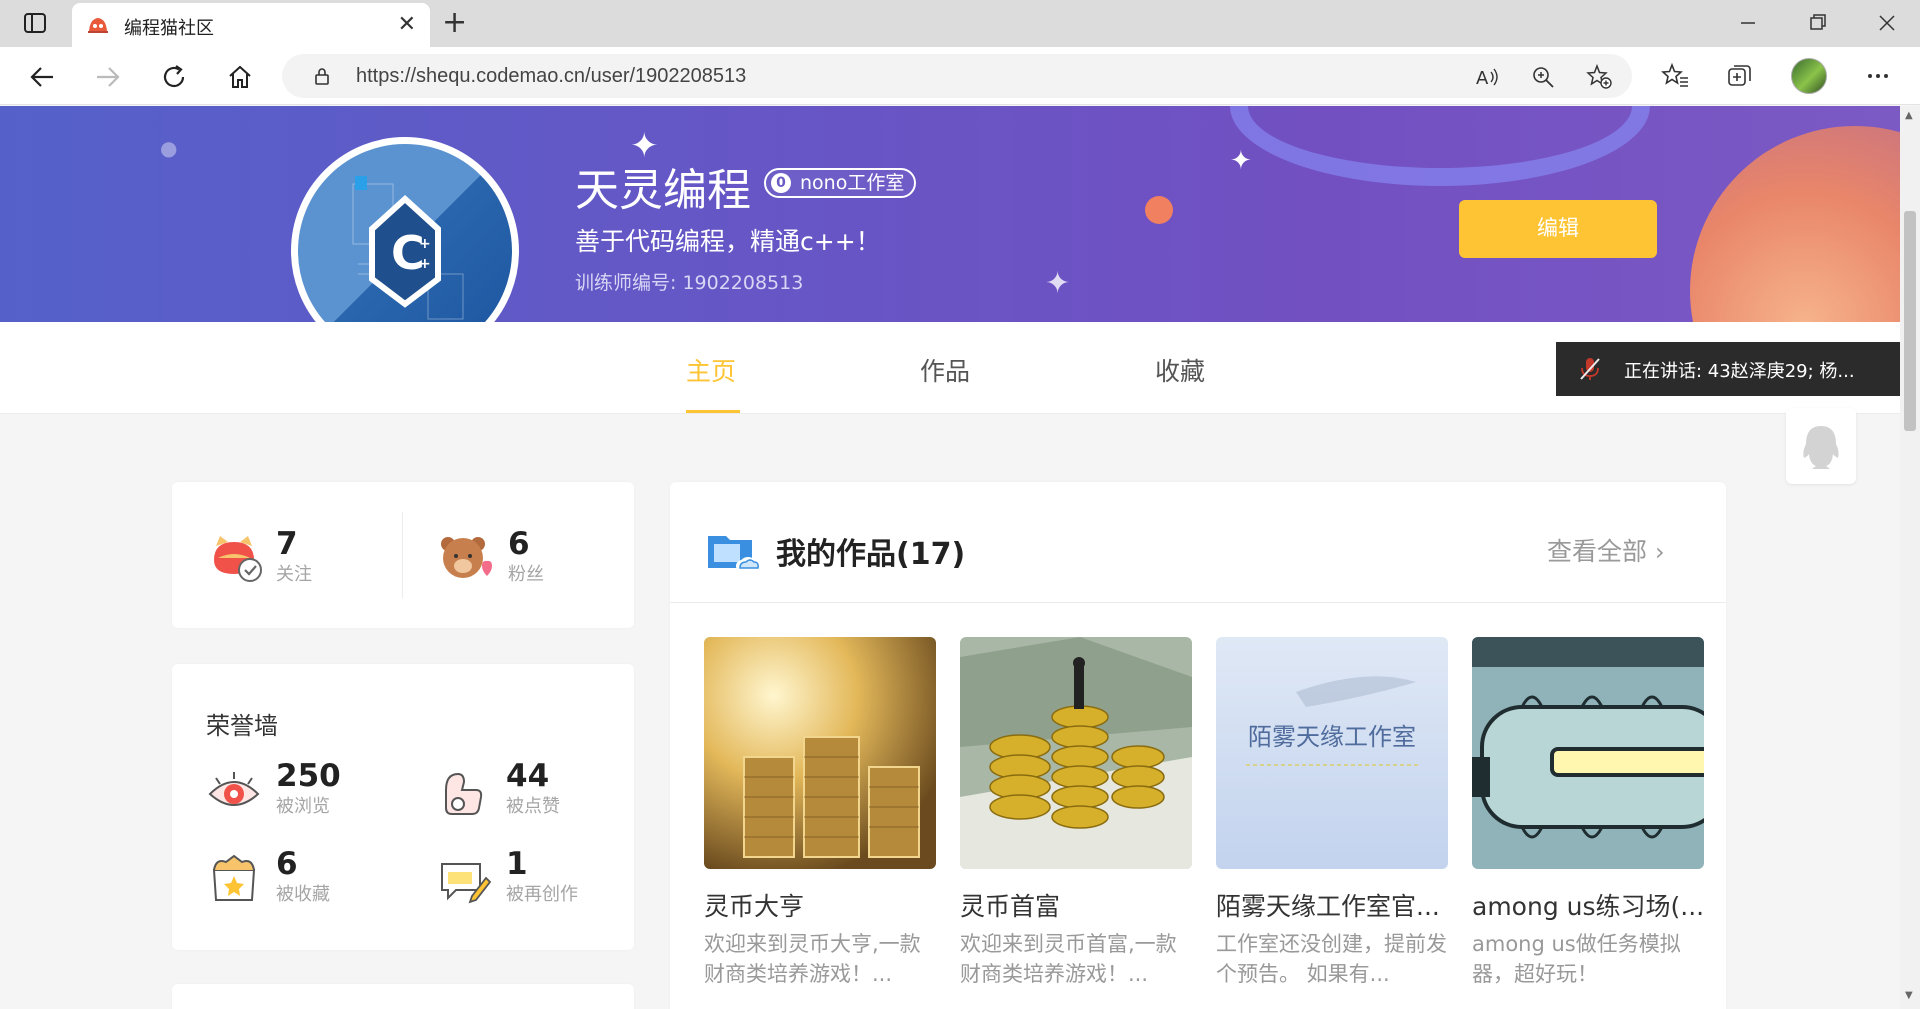  Describe the element at coordinates (1910, 321) in the screenshot. I see `scroll-thumb` at that location.